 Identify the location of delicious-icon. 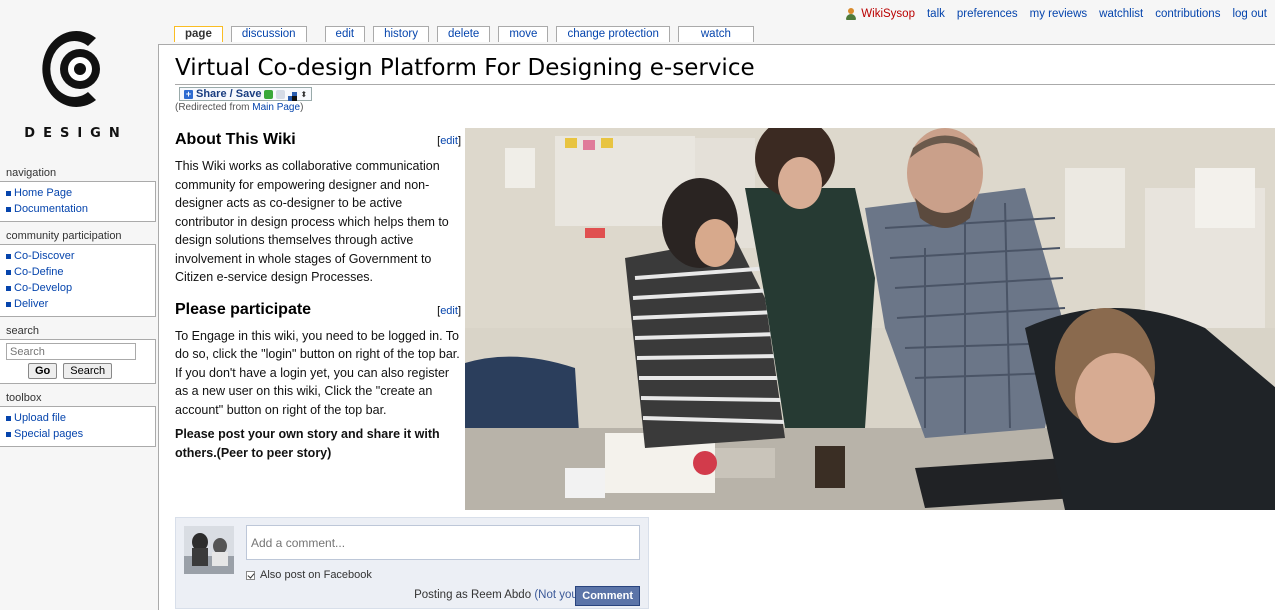
(293, 95).